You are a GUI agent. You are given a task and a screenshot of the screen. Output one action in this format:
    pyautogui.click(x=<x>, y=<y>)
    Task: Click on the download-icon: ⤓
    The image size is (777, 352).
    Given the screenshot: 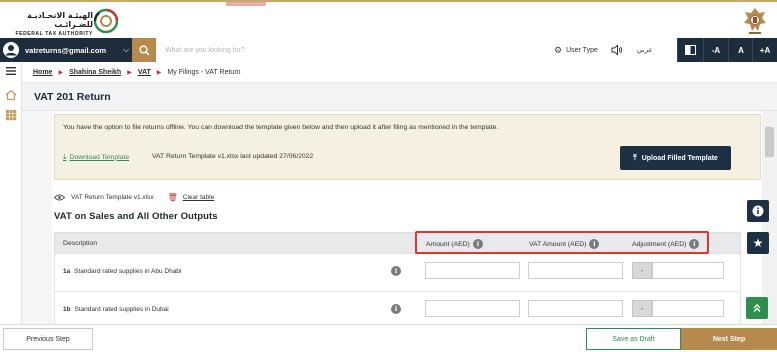 What is the action you would take?
    pyautogui.click(x=65, y=156)
    